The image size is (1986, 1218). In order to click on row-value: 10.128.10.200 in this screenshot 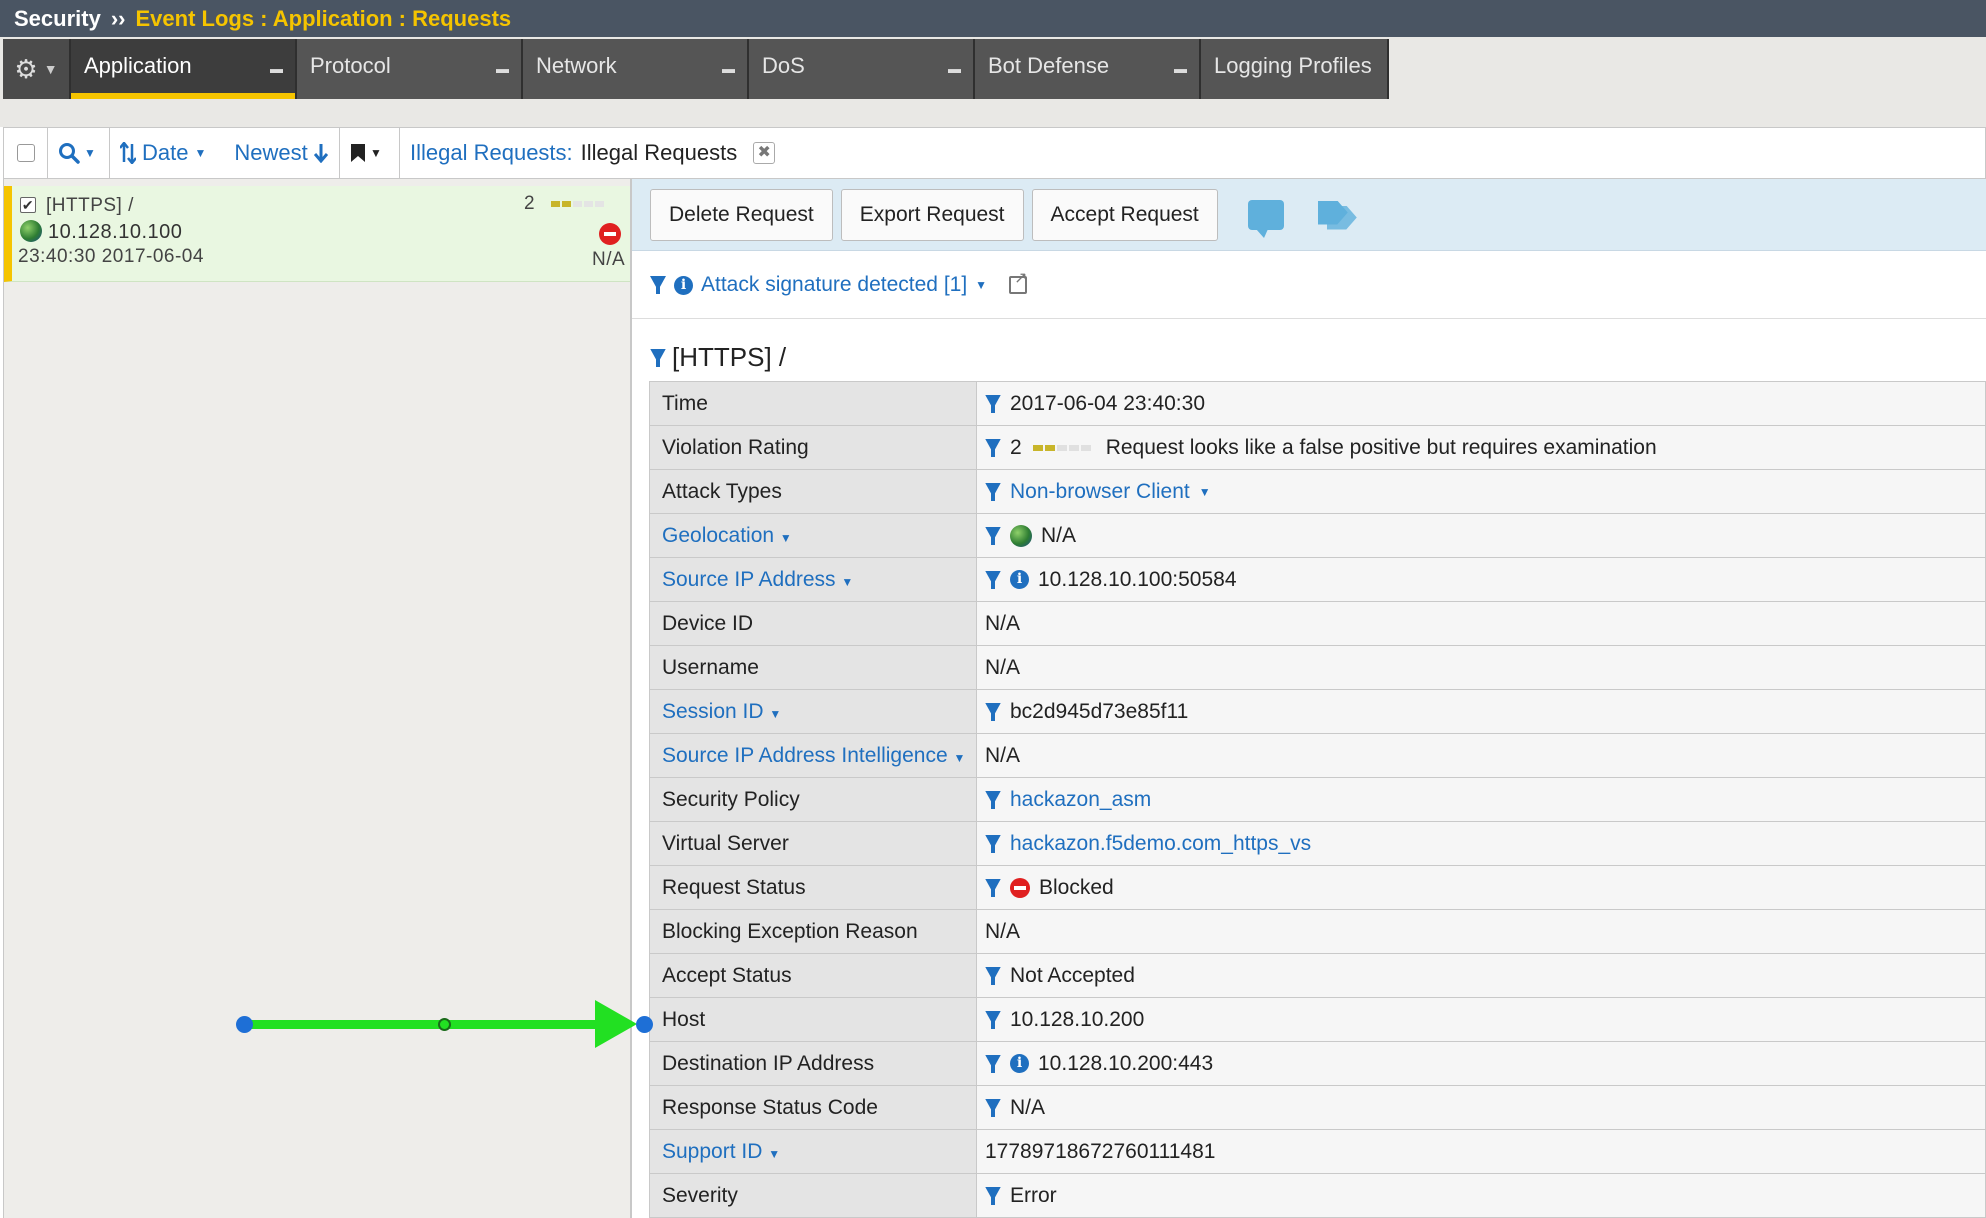, I will do `click(1077, 1019)`.